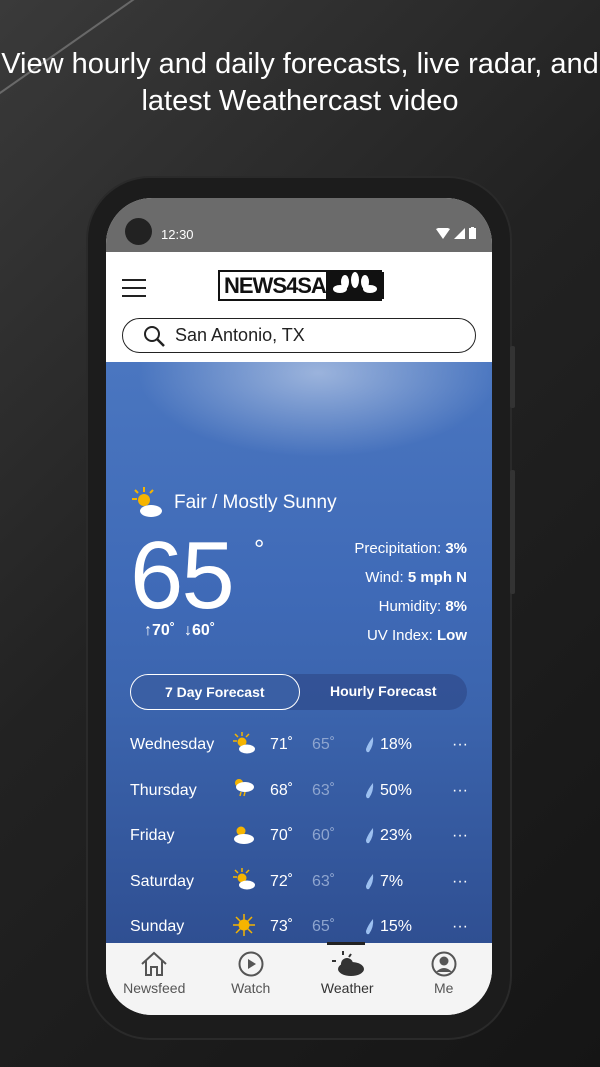 The width and height of the screenshot is (600, 1067). I want to click on forecast-row: Saturday 72˚ 63˚ 7% ···, so click(300, 882).